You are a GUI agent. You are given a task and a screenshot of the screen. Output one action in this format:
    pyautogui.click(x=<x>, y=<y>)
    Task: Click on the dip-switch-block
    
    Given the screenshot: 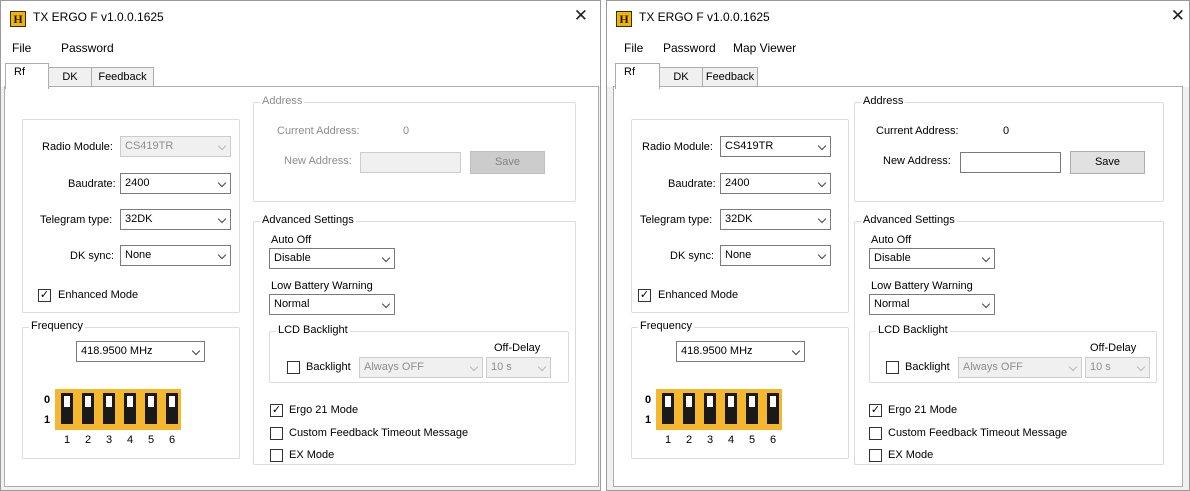 What is the action you would take?
    pyautogui.click(x=719, y=409)
    